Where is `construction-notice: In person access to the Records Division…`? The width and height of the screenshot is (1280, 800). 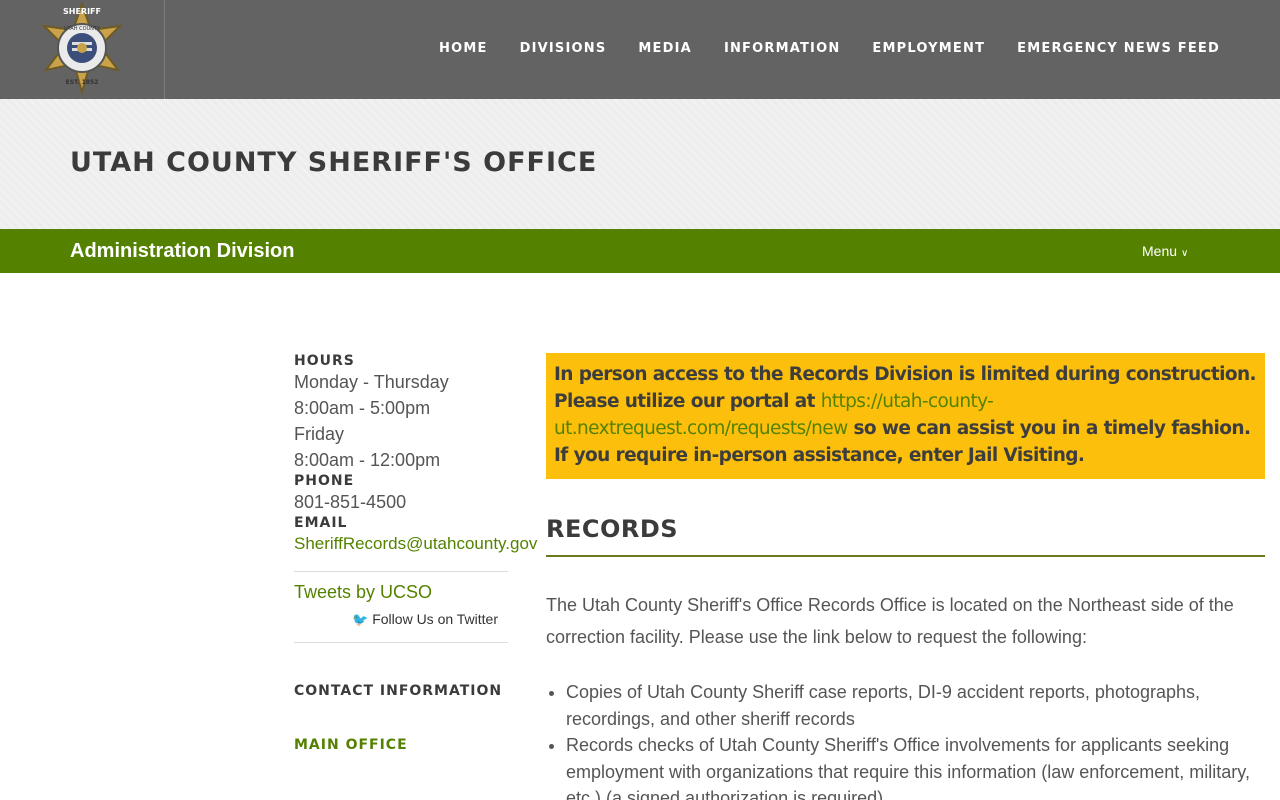 construction-notice: In person access to the Records Division… is located at coordinates (905, 416).